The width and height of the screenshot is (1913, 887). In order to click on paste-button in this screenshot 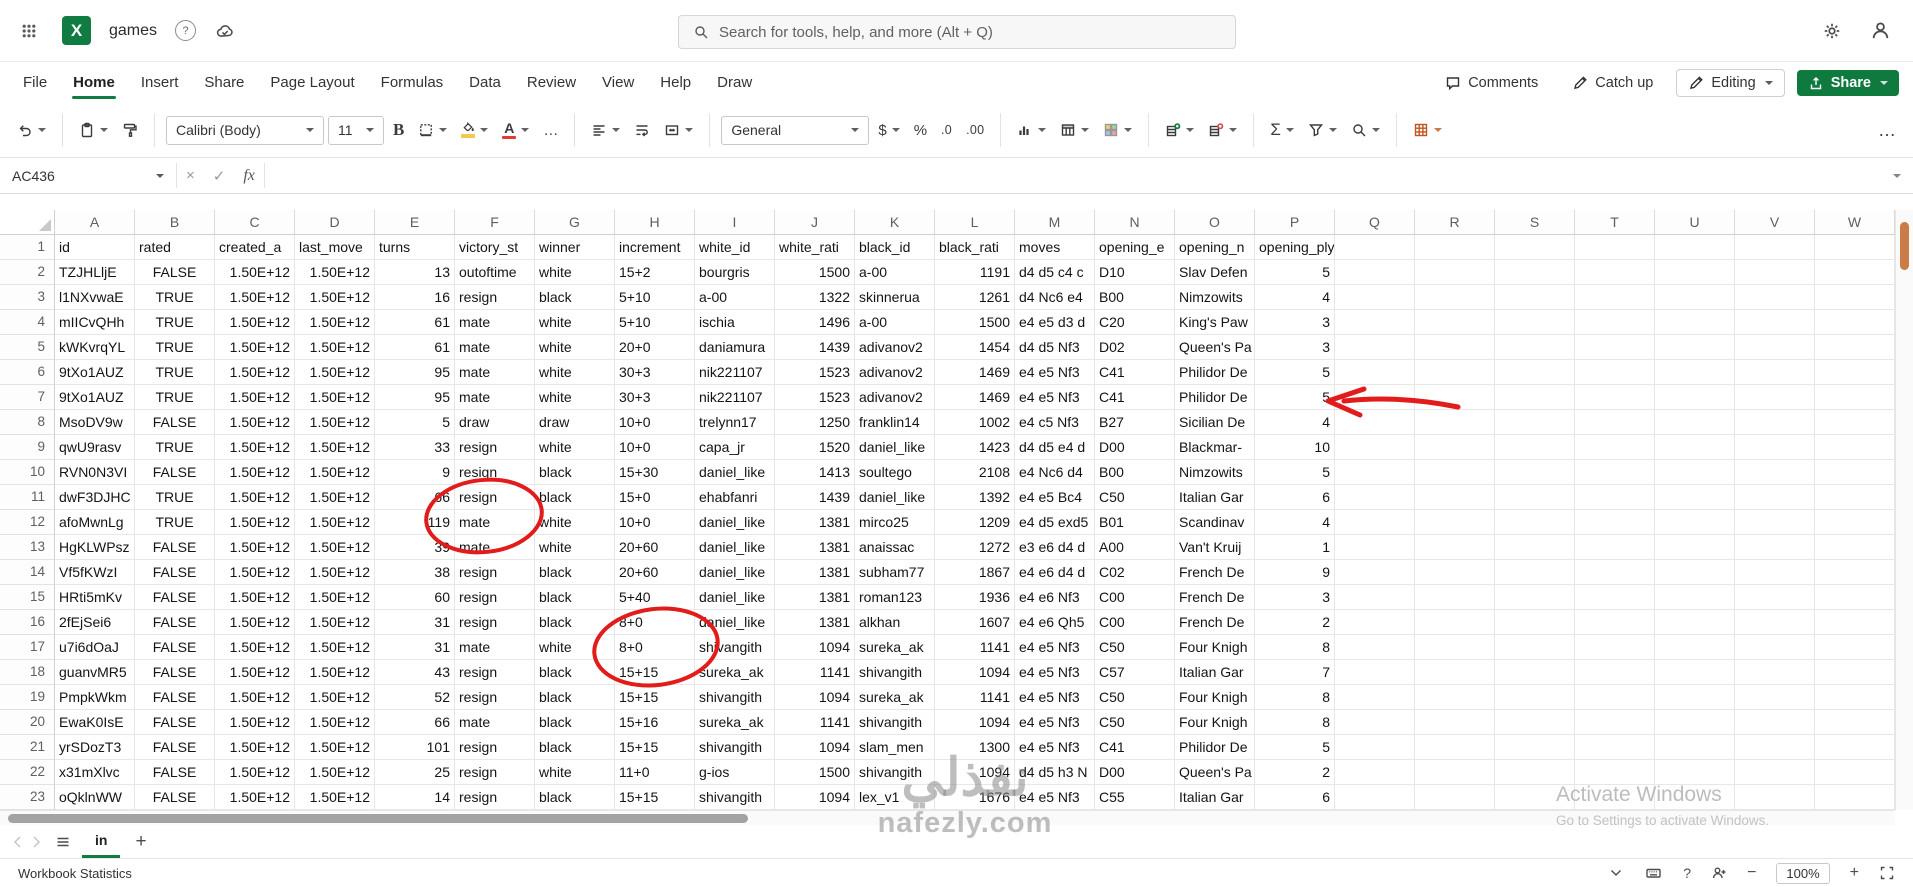, I will do `click(93, 130)`.